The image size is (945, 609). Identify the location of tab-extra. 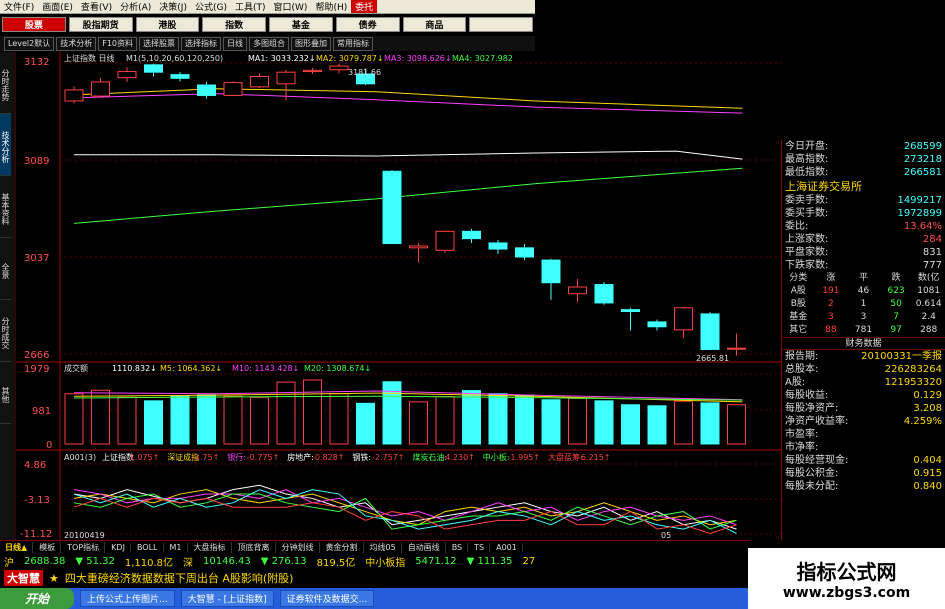
(501, 24).